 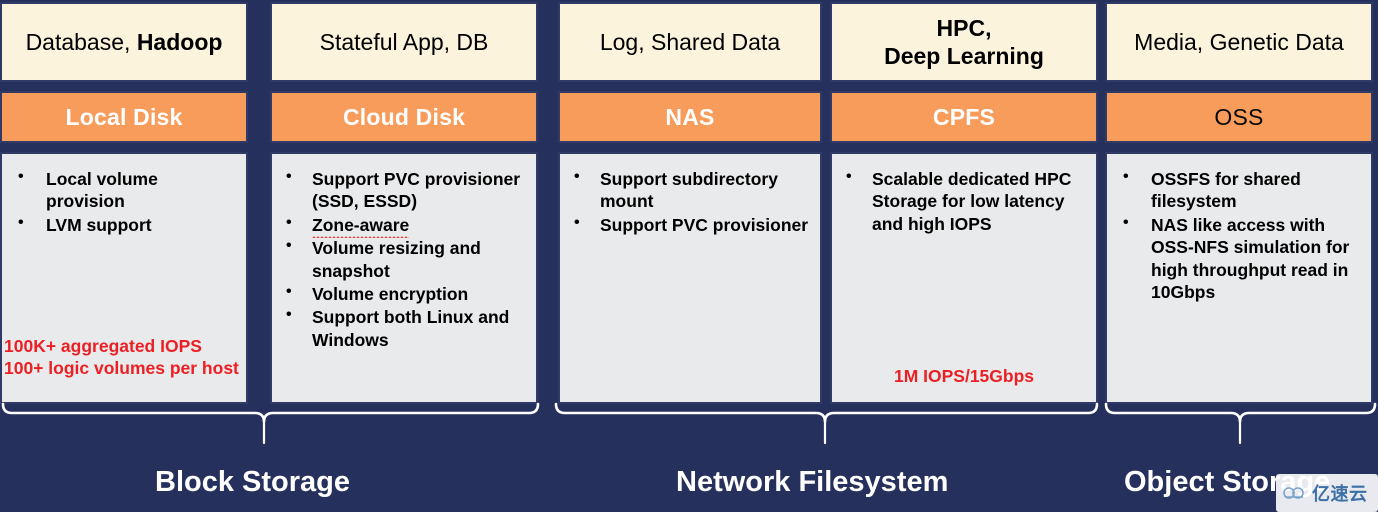 What do you see at coordinates (1340, 494) in the screenshot?
I see `watermark-text: 亿速云` at bounding box center [1340, 494].